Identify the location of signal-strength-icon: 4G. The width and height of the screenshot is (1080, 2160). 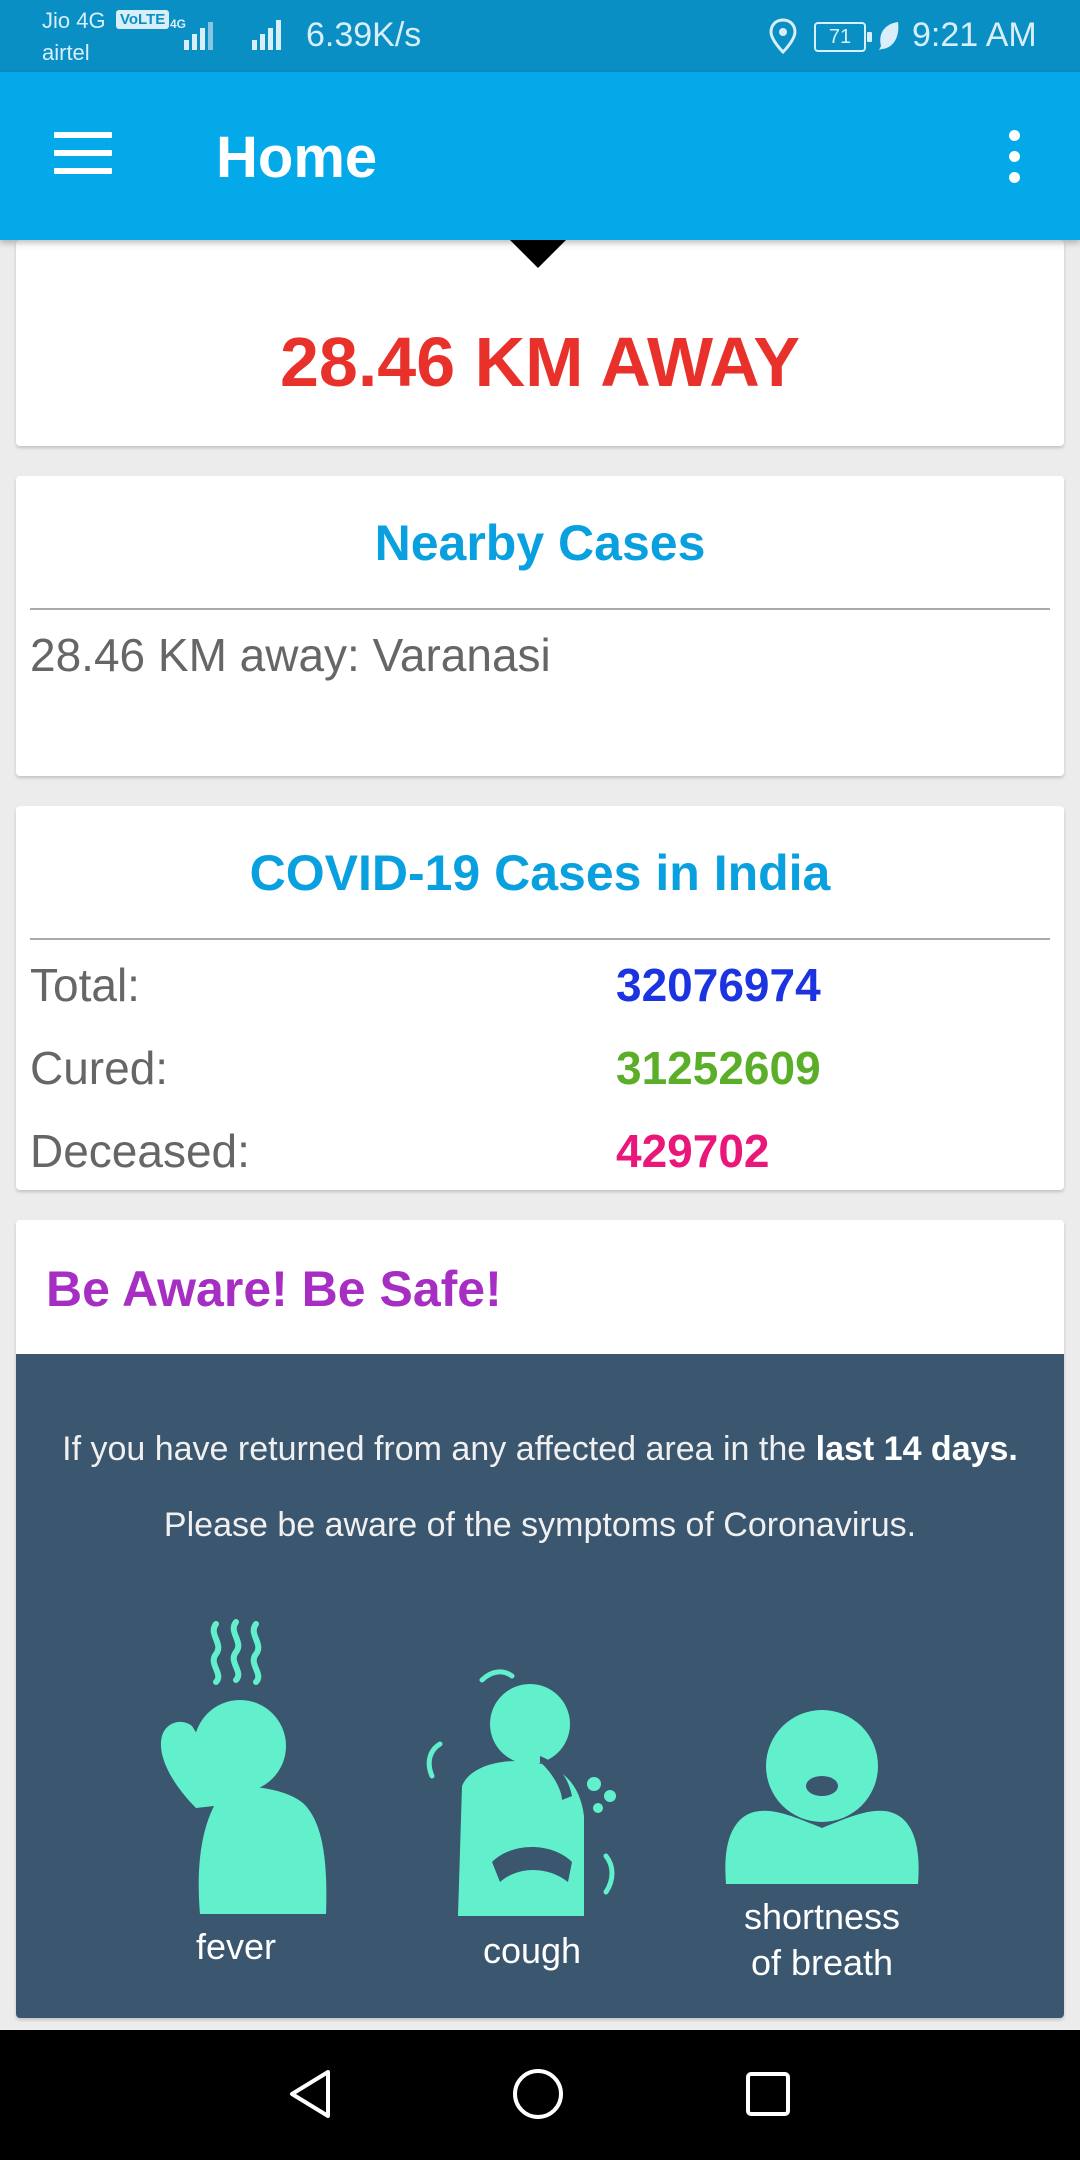
(191, 33).